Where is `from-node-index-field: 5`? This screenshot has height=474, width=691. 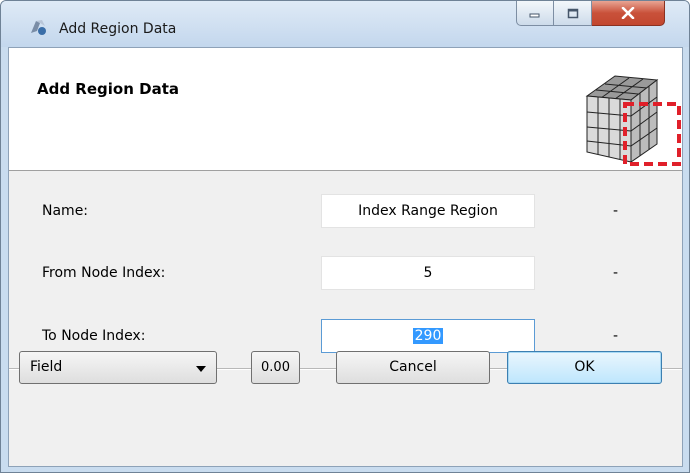
from-node-index-field: 5 is located at coordinates (428, 273).